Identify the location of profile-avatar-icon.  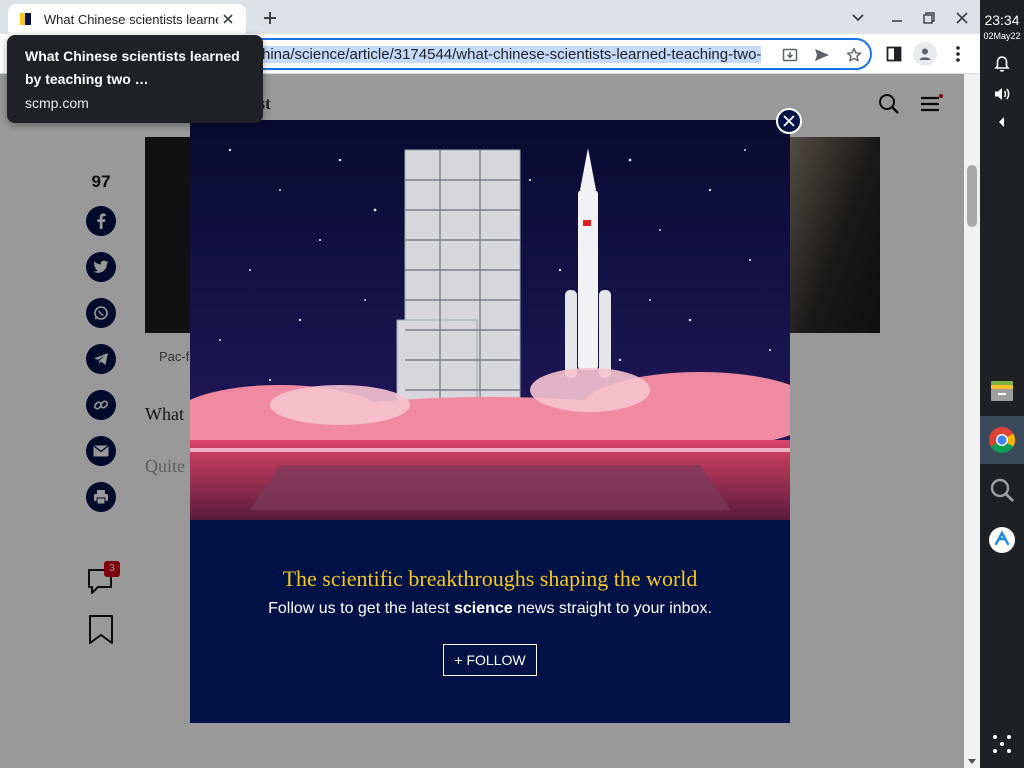
(925, 54).